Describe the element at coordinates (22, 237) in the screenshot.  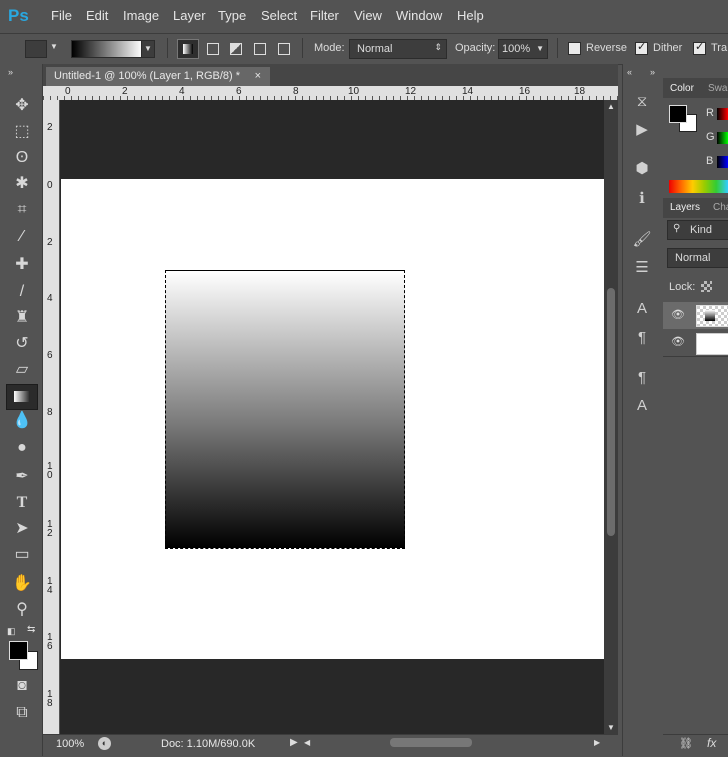
I see `eyedropper-tool-icon: ⁄` at that location.